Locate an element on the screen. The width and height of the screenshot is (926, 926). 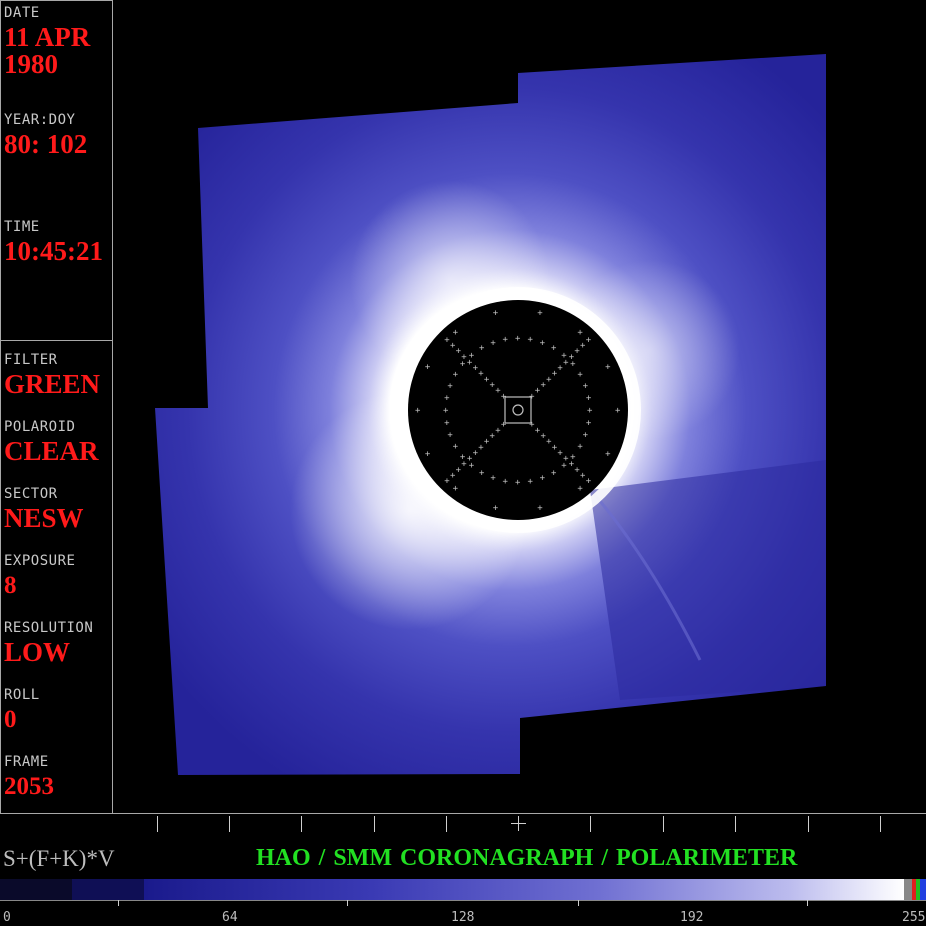
processing-formula: S+(F+K)*V is located at coordinates (59, 858).